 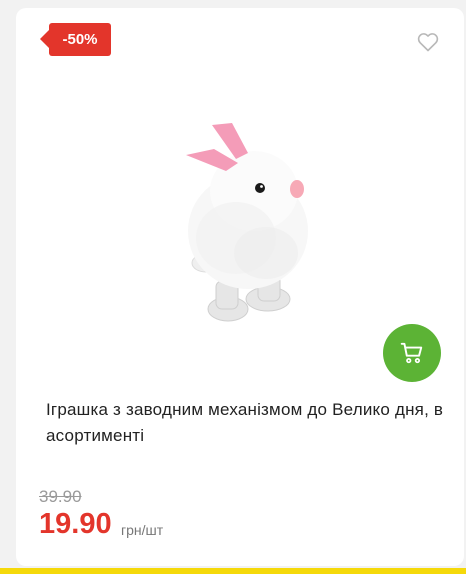 I want to click on add-to-cart-button, so click(x=412, y=353).